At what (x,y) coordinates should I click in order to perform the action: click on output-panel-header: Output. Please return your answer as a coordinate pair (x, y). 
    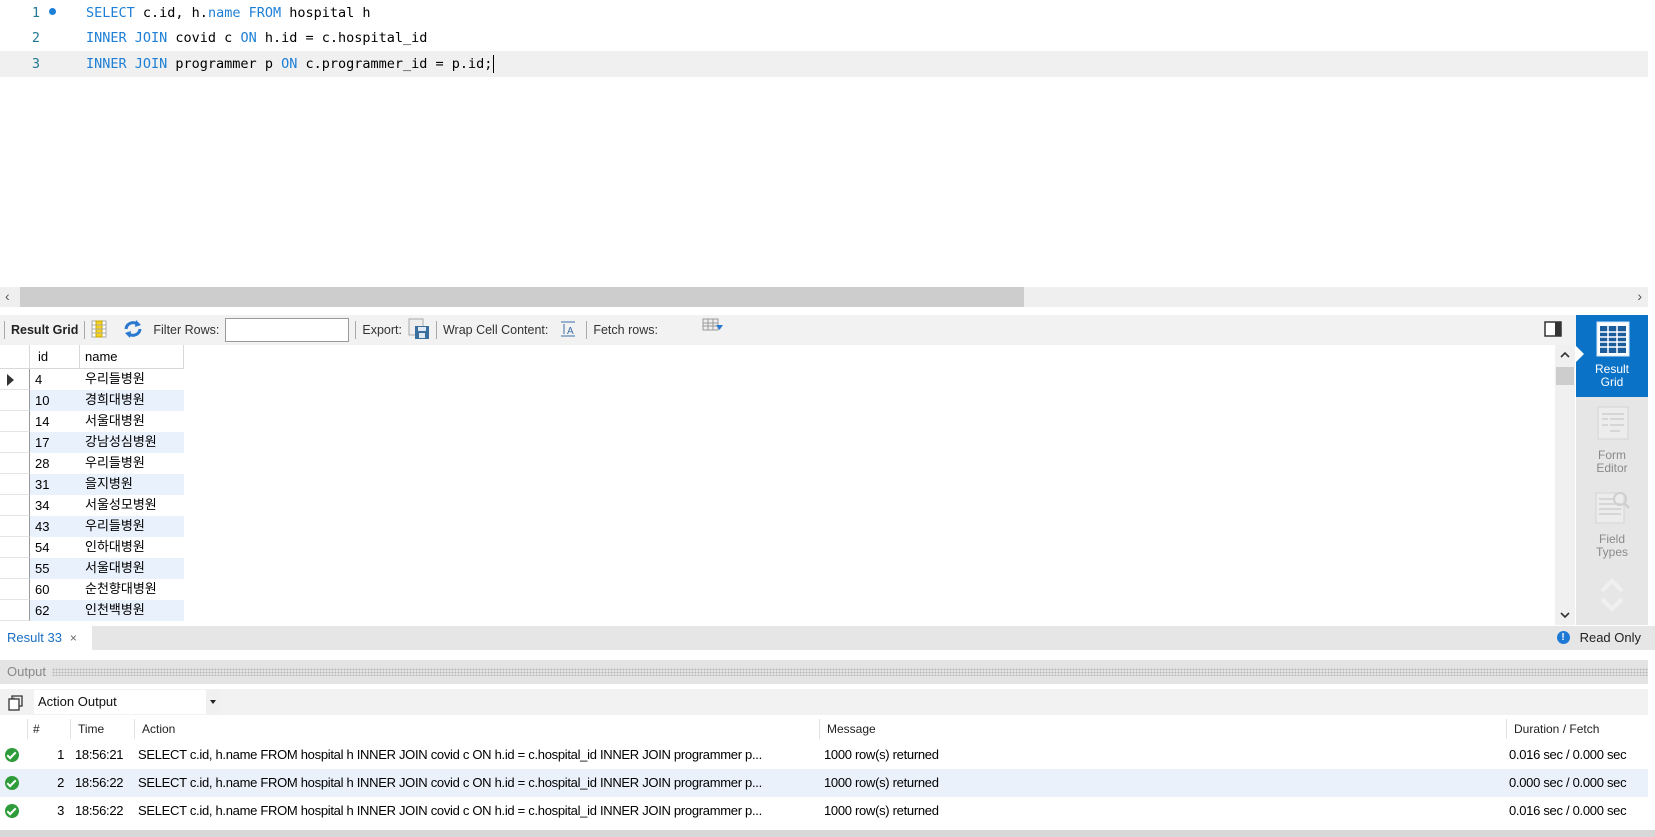
    Looking at the image, I should click on (824, 672).